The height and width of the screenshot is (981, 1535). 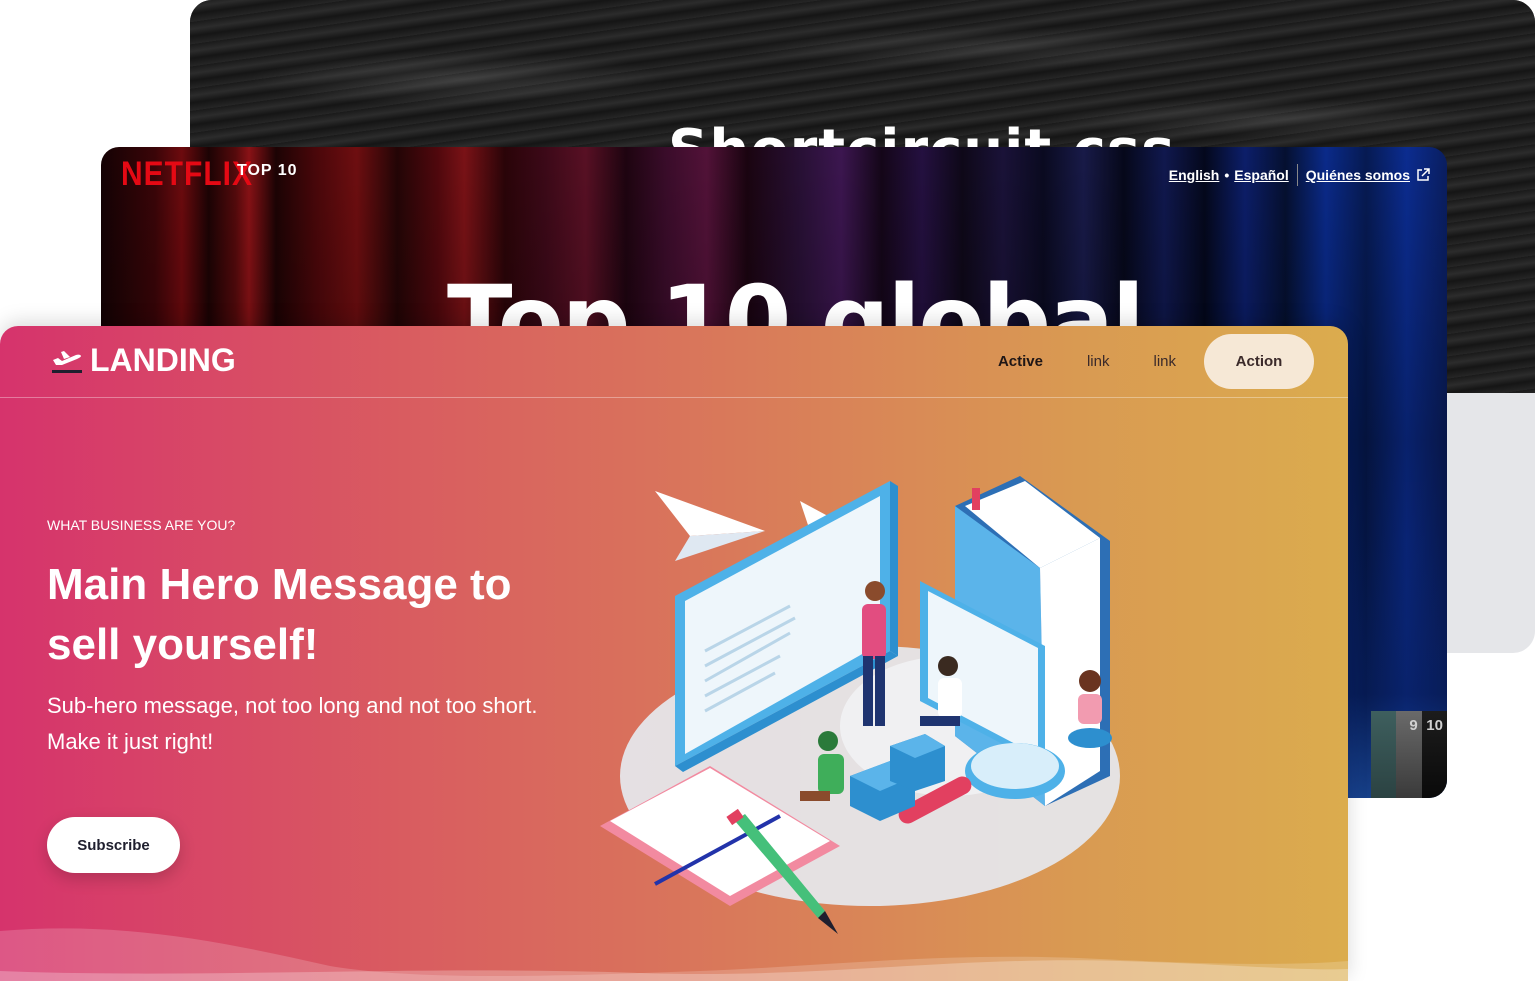 What do you see at coordinates (1164, 361) in the screenshot?
I see `nav-link-2: link` at bounding box center [1164, 361].